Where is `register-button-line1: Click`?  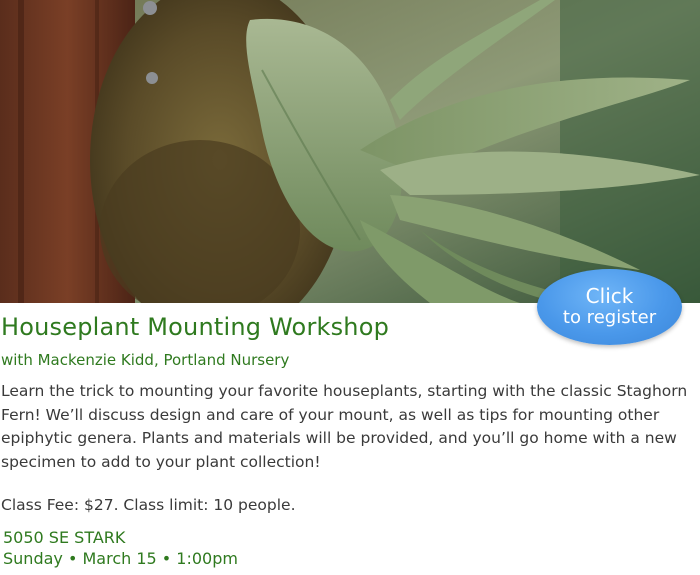 register-button-line1: Click is located at coordinates (609, 296).